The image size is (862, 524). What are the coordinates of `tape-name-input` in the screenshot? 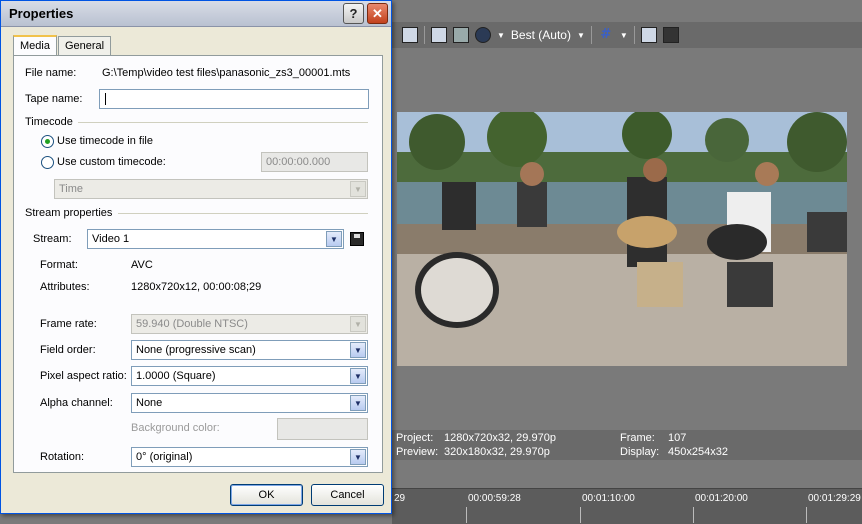 It's located at (234, 99).